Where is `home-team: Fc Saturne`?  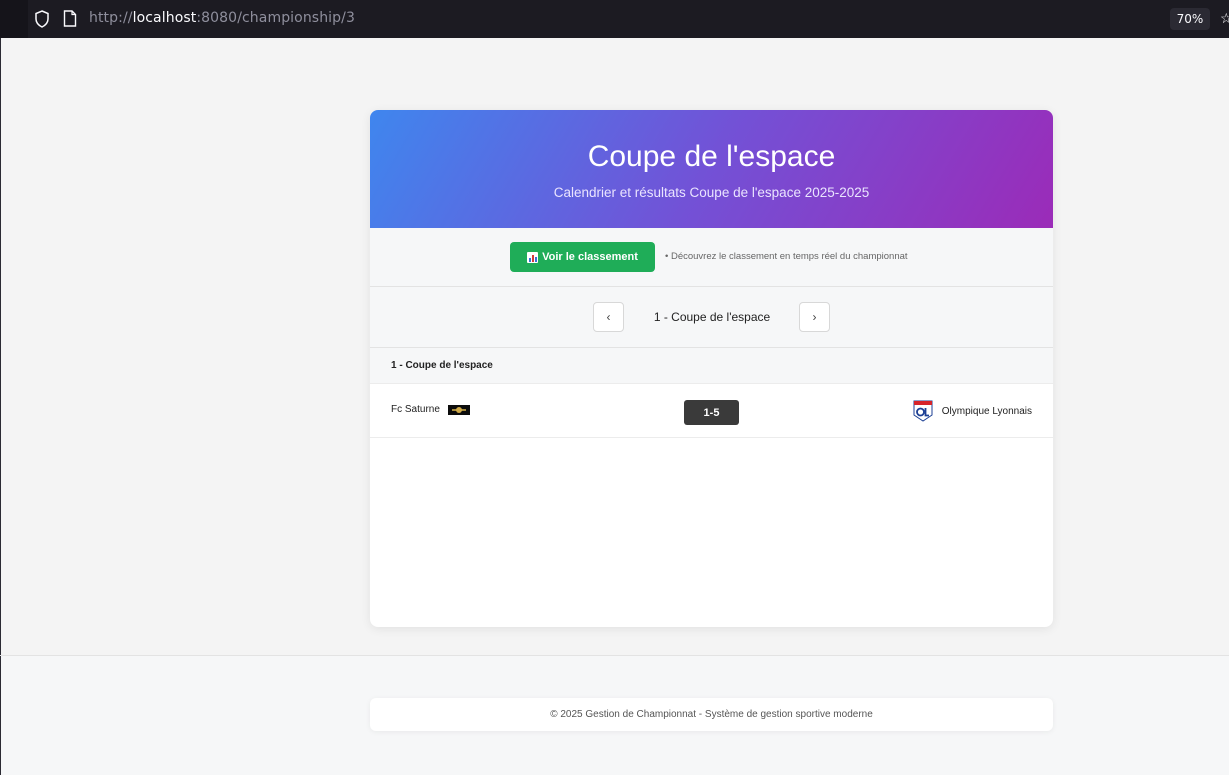
home-team: Fc Saturne is located at coordinates (430, 409).